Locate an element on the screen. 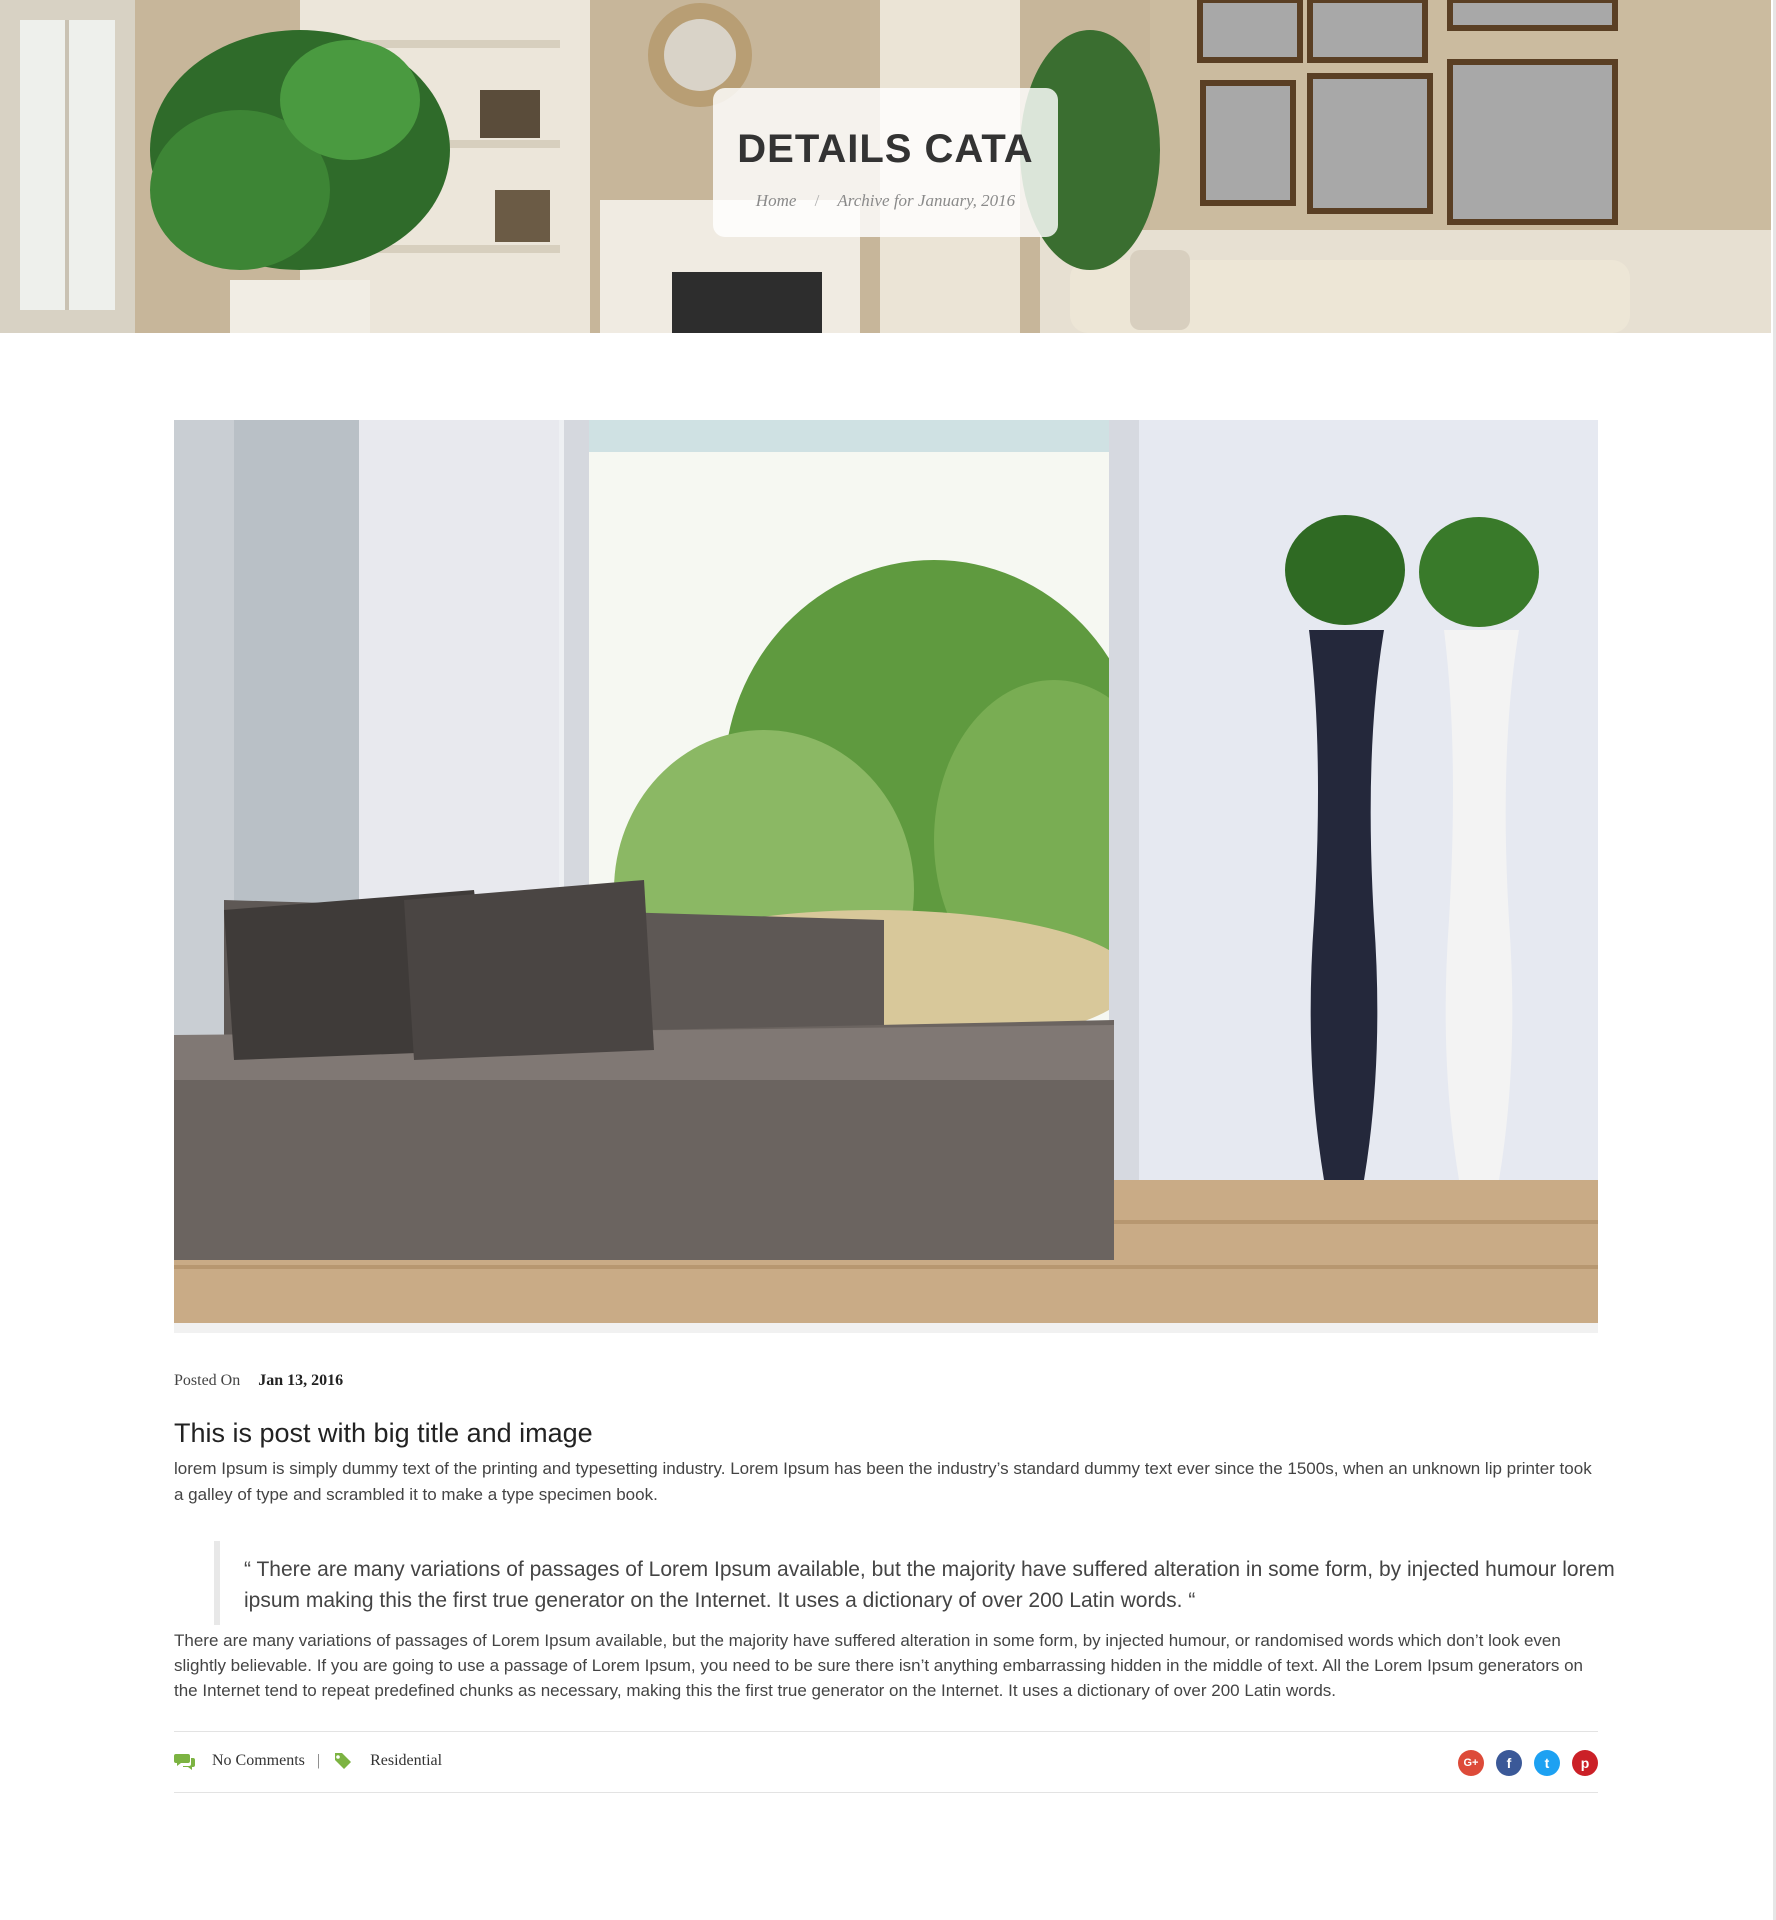  page-title: DETAILS CATA is located at coordinates (885, 149).